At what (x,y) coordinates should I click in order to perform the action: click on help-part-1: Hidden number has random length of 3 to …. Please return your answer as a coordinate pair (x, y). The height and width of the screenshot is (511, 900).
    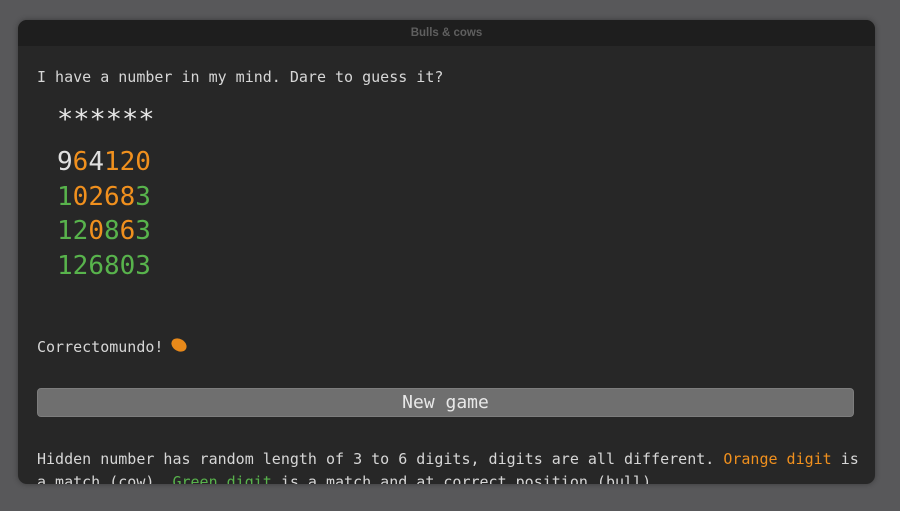
    Looking at the image, I should click on (380, 459).